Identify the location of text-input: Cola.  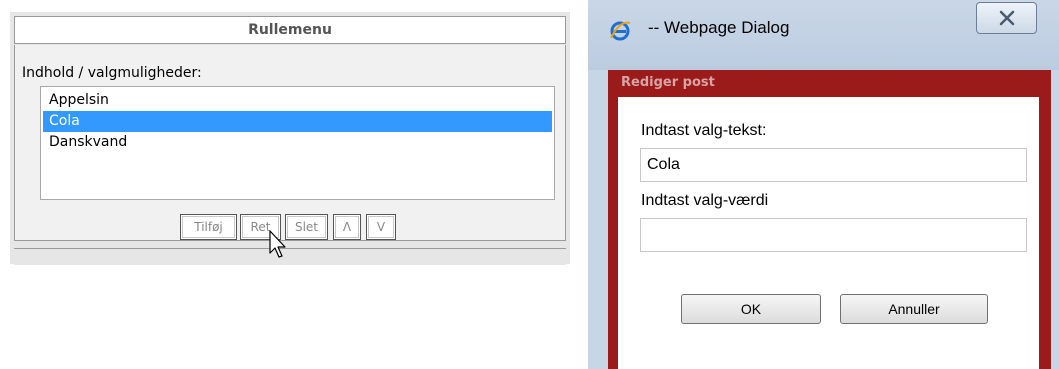
(833, 165).